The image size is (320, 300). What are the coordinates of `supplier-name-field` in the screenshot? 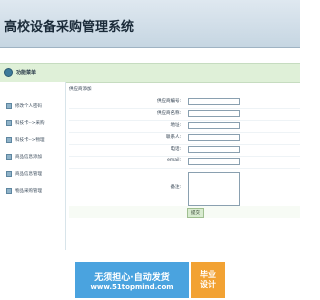 It's located at (214, 113).